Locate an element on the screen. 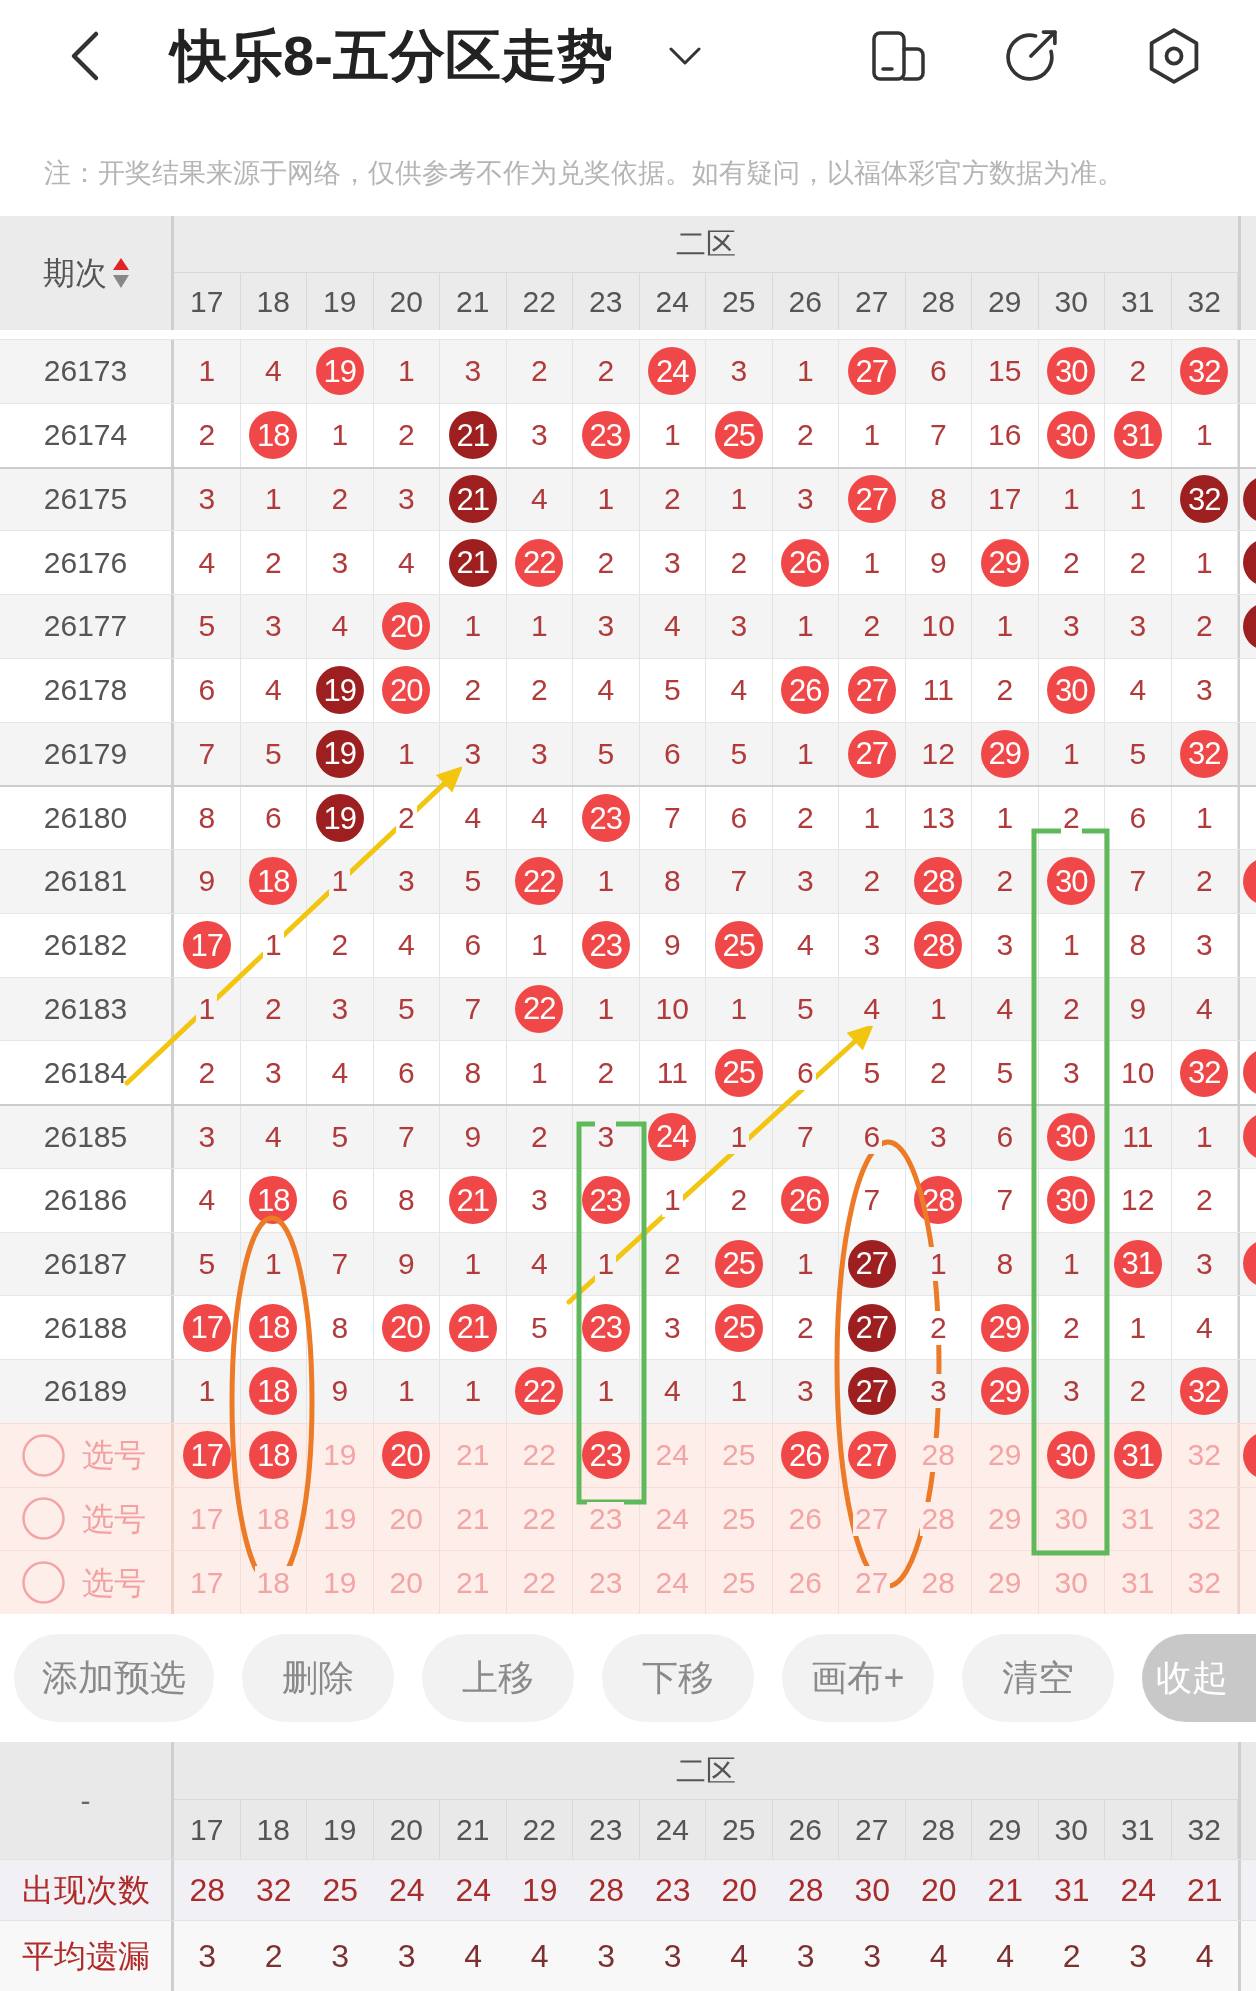 The image size is (1256, 1991). action-button: 清空 is located at coordinates (1038, 1678).